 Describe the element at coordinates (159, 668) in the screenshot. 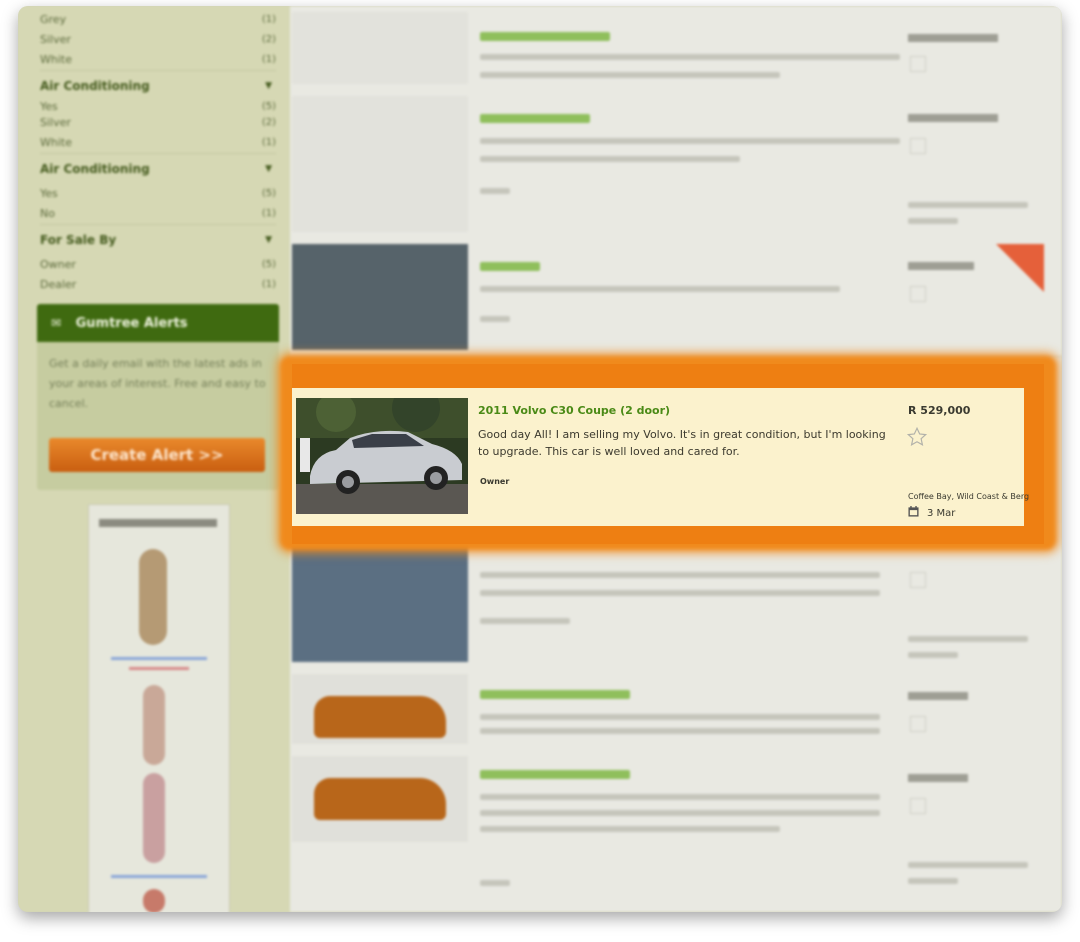

I see `advert-price` at that location.